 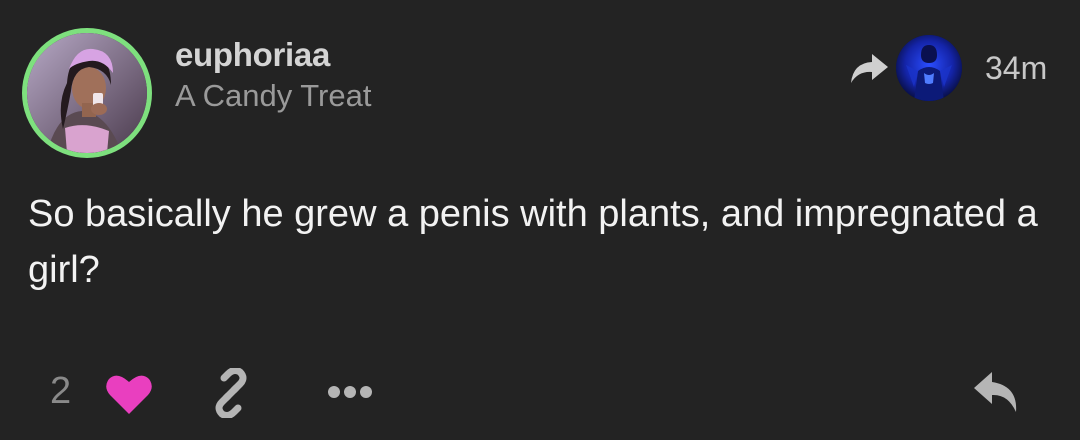 I want to click on link-icon, so click(x=231, y=393).